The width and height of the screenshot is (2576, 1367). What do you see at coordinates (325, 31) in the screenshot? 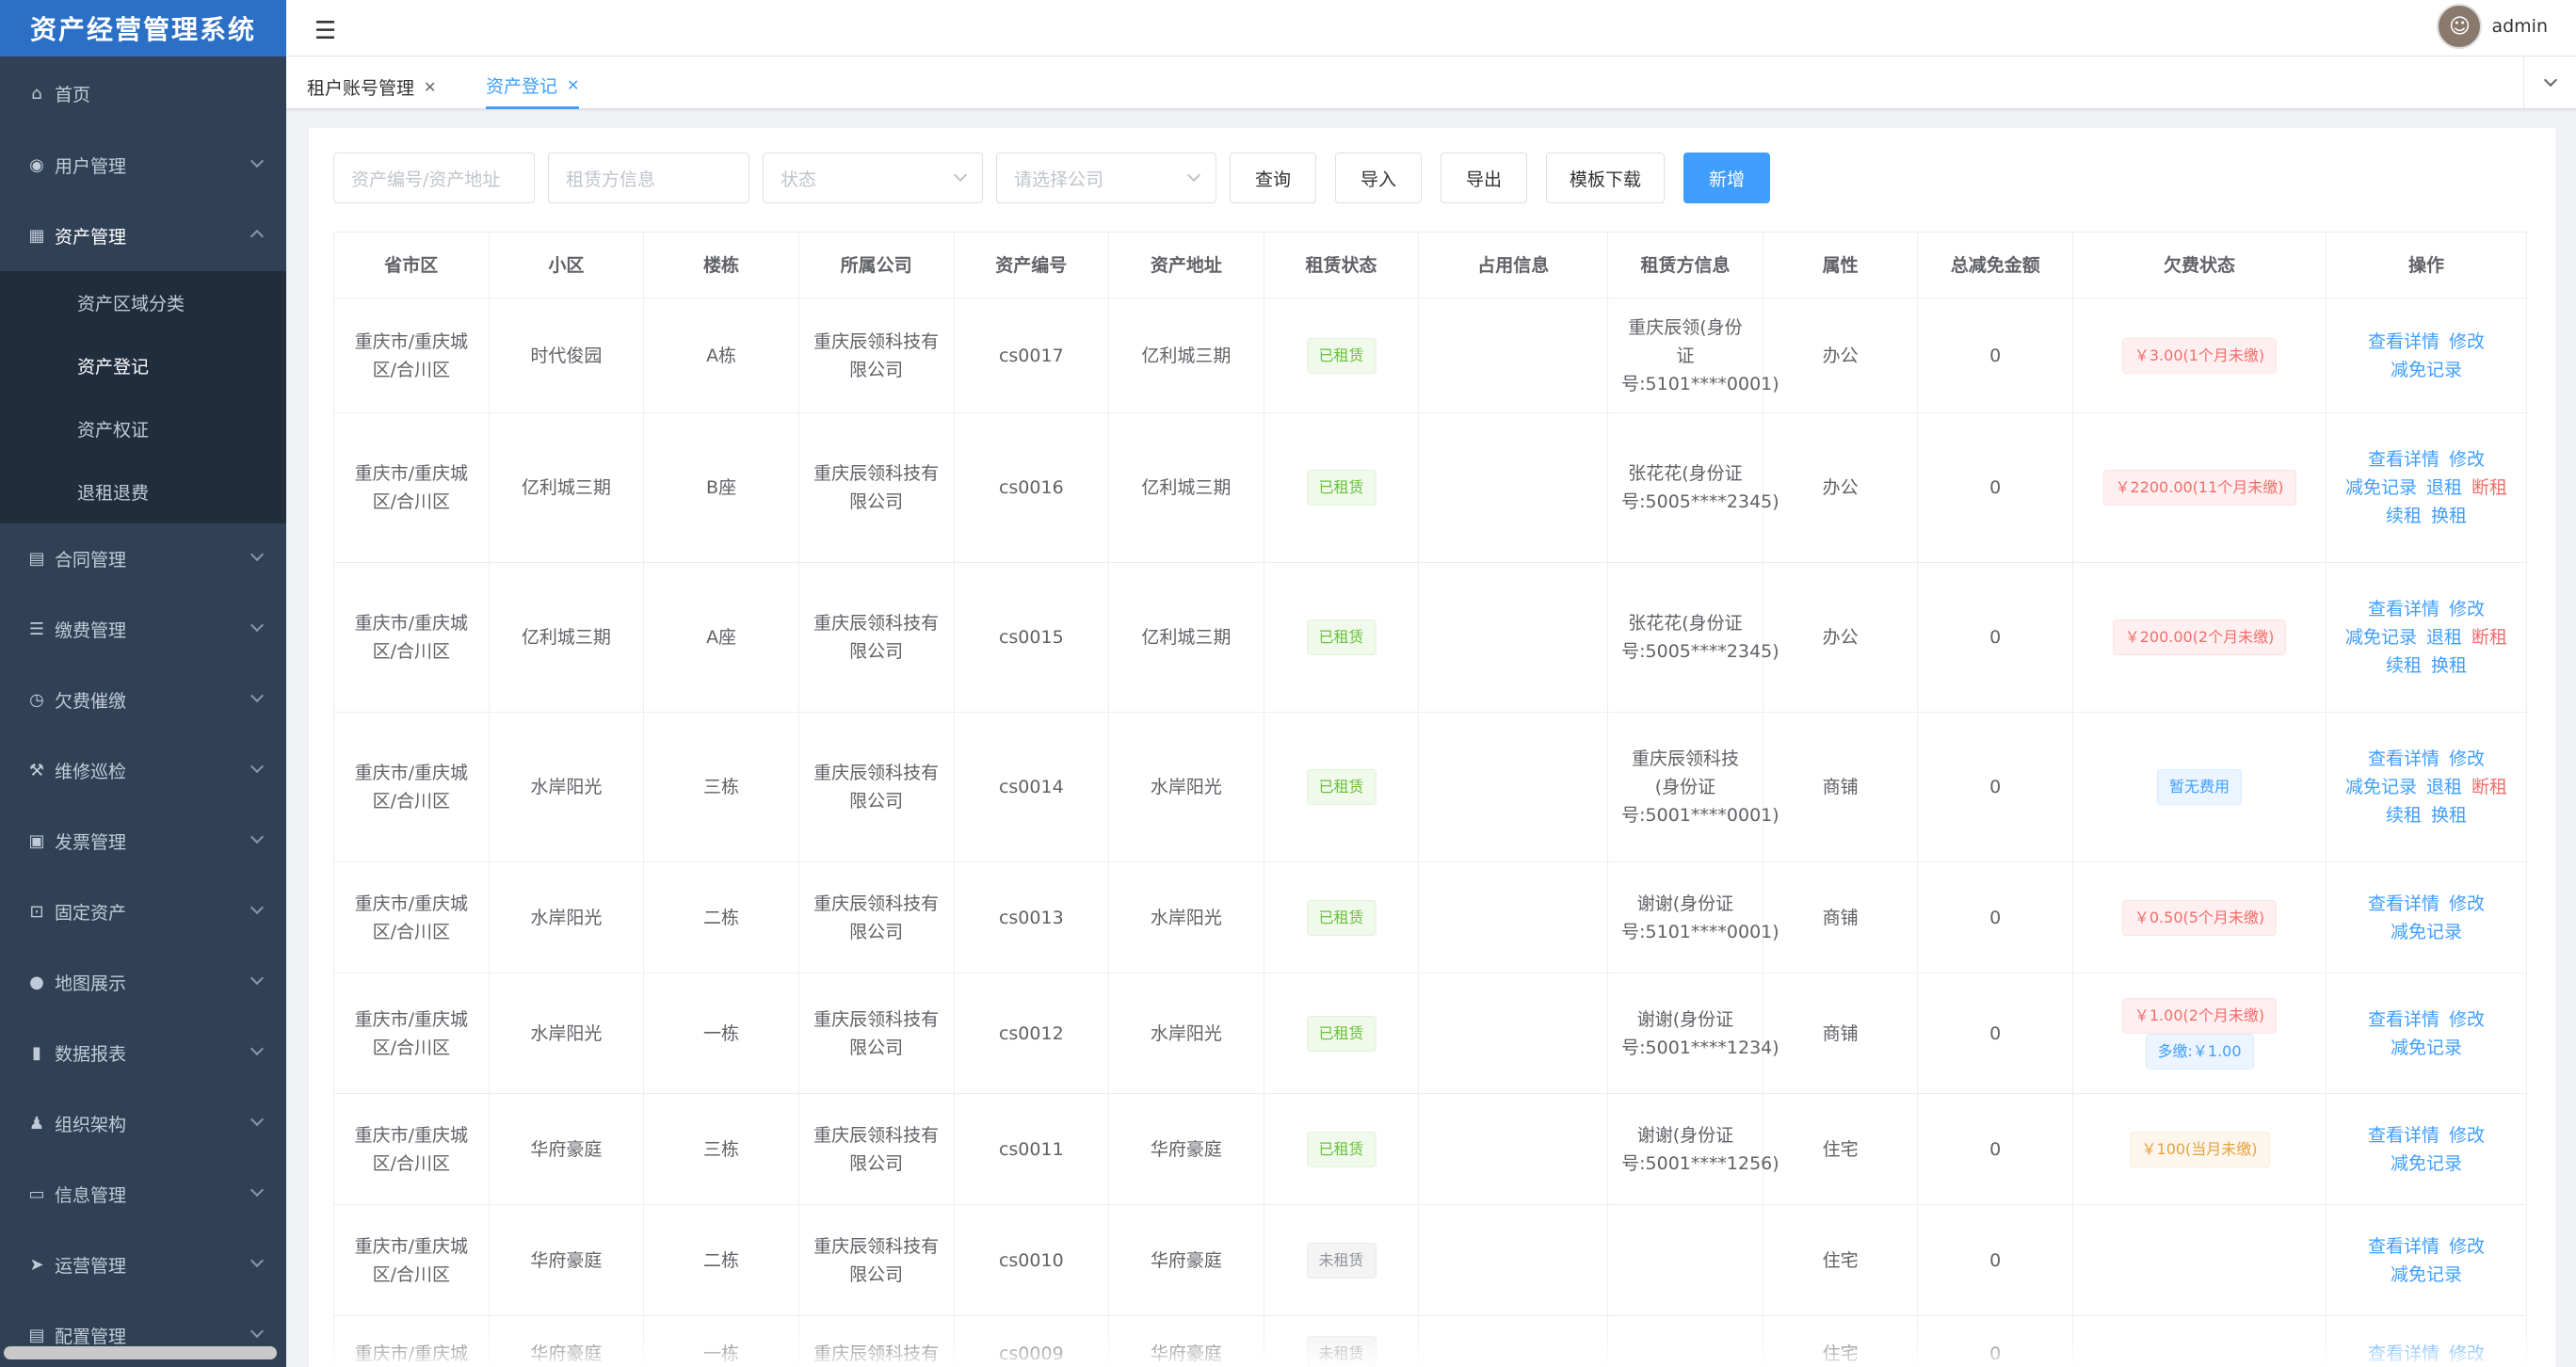
I see `hamburger-menu-icon: ☰` at bounding box center [325, 31].